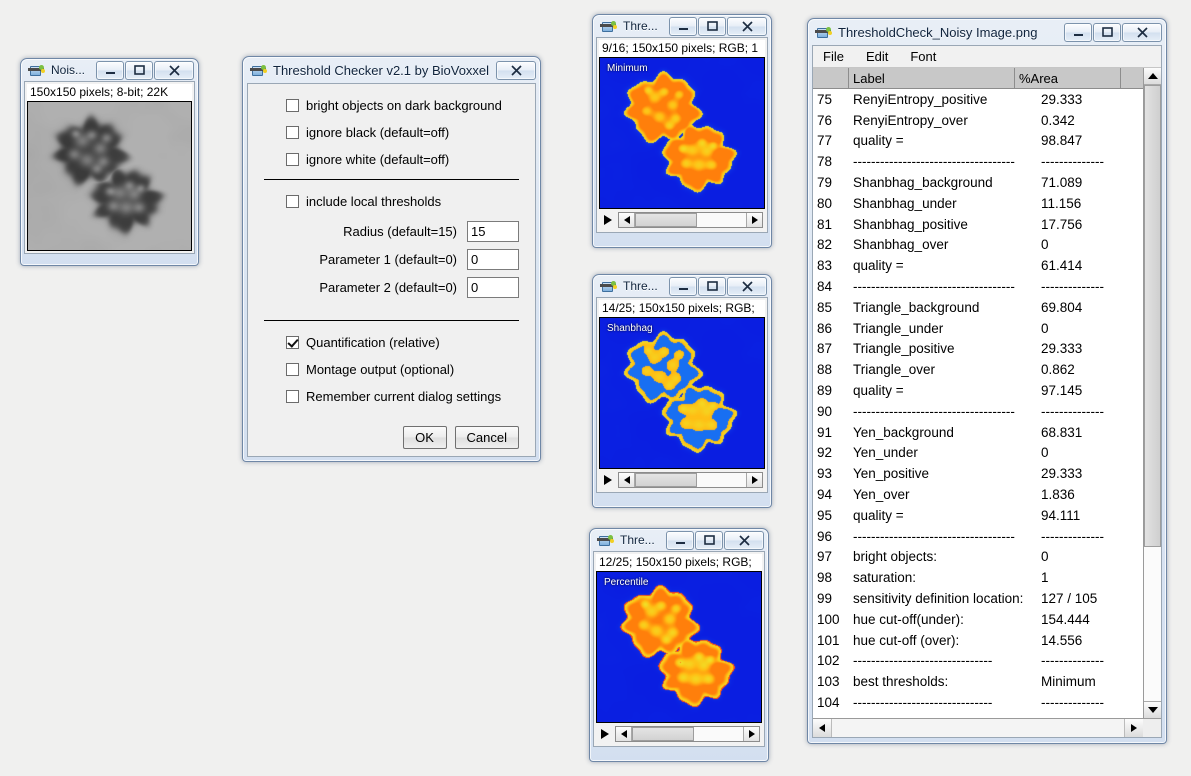 This screenshot has height=776, width=1191. Describe the element at coordinates (978, 245) in the screenshot. I see `table-row: 82 Shanbhag_over 0` at that location.